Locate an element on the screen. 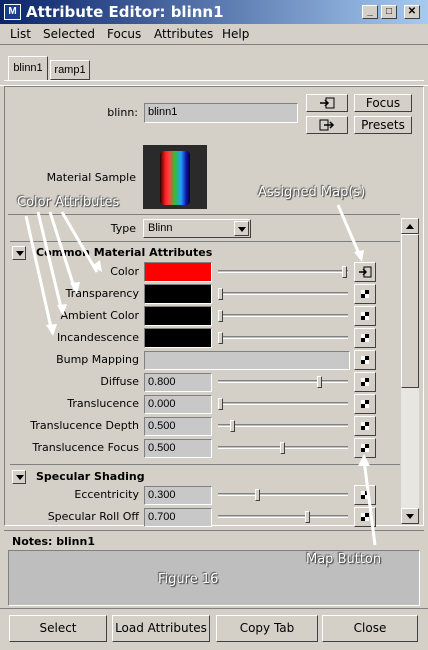  vertical-scrollbar is located at coordinates (410, 371).